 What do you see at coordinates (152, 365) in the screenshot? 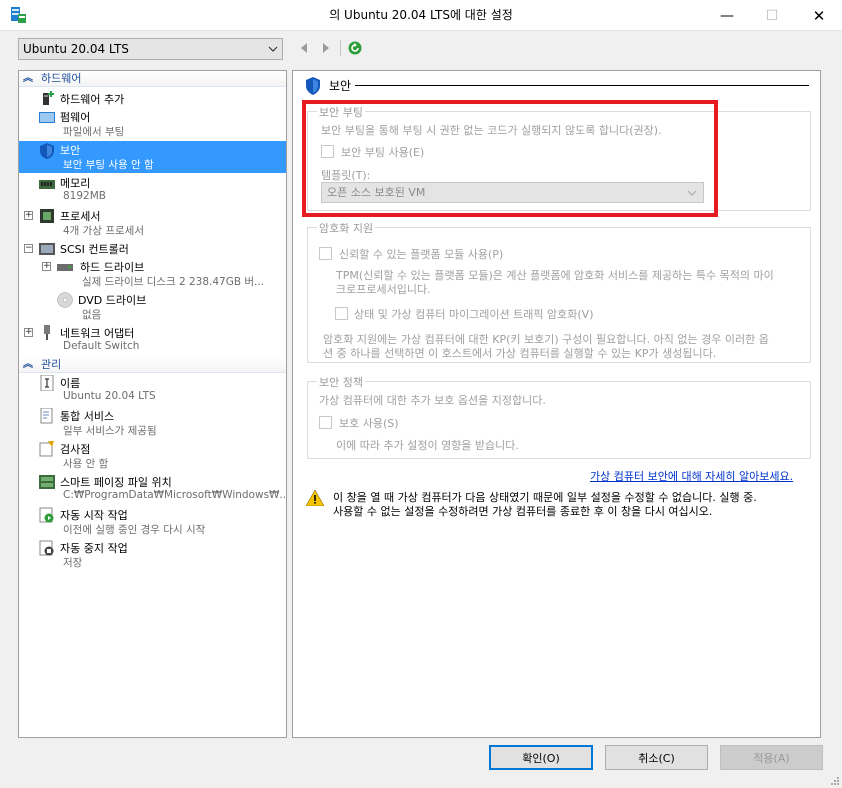
I see `management-section-header: ︽ 관리` at bounding box center [152, 365].